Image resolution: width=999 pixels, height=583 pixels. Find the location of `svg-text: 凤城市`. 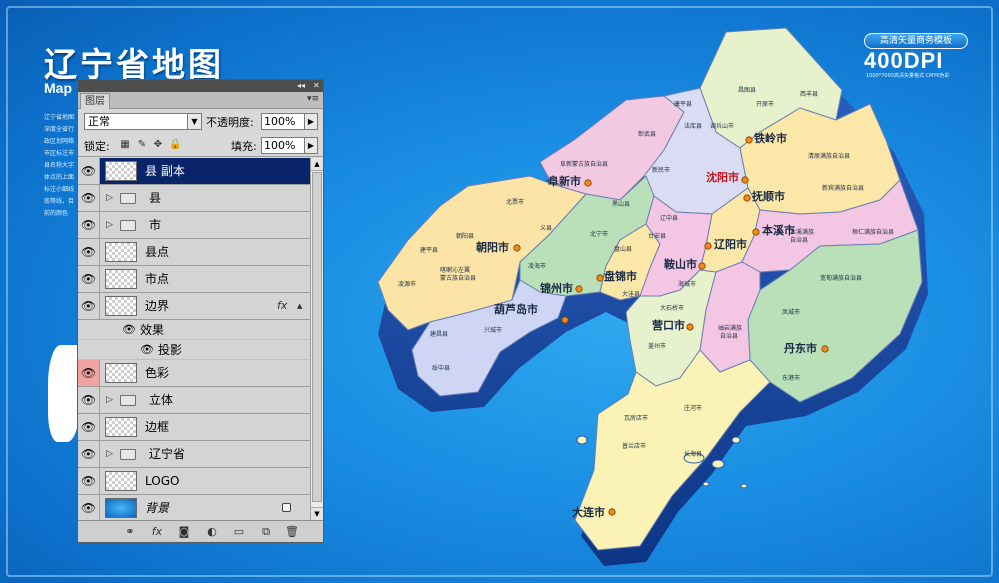

svg-text: 凤城市 is located at coordinates (791, 312).